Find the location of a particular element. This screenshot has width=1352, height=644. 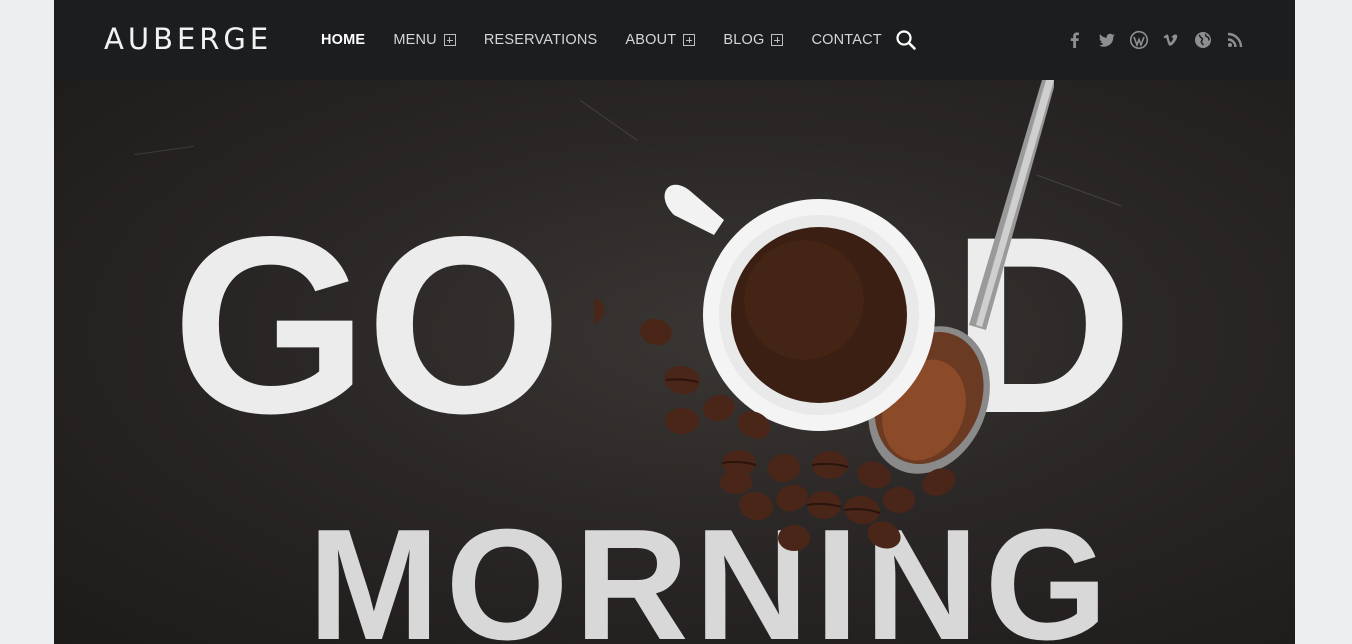

nav-item-label: RESERVATIONS is located at coordinates (540, 40).